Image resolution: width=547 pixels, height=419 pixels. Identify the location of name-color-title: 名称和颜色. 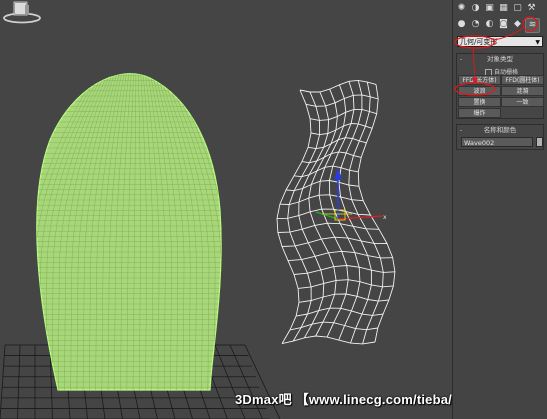
(500, 130).